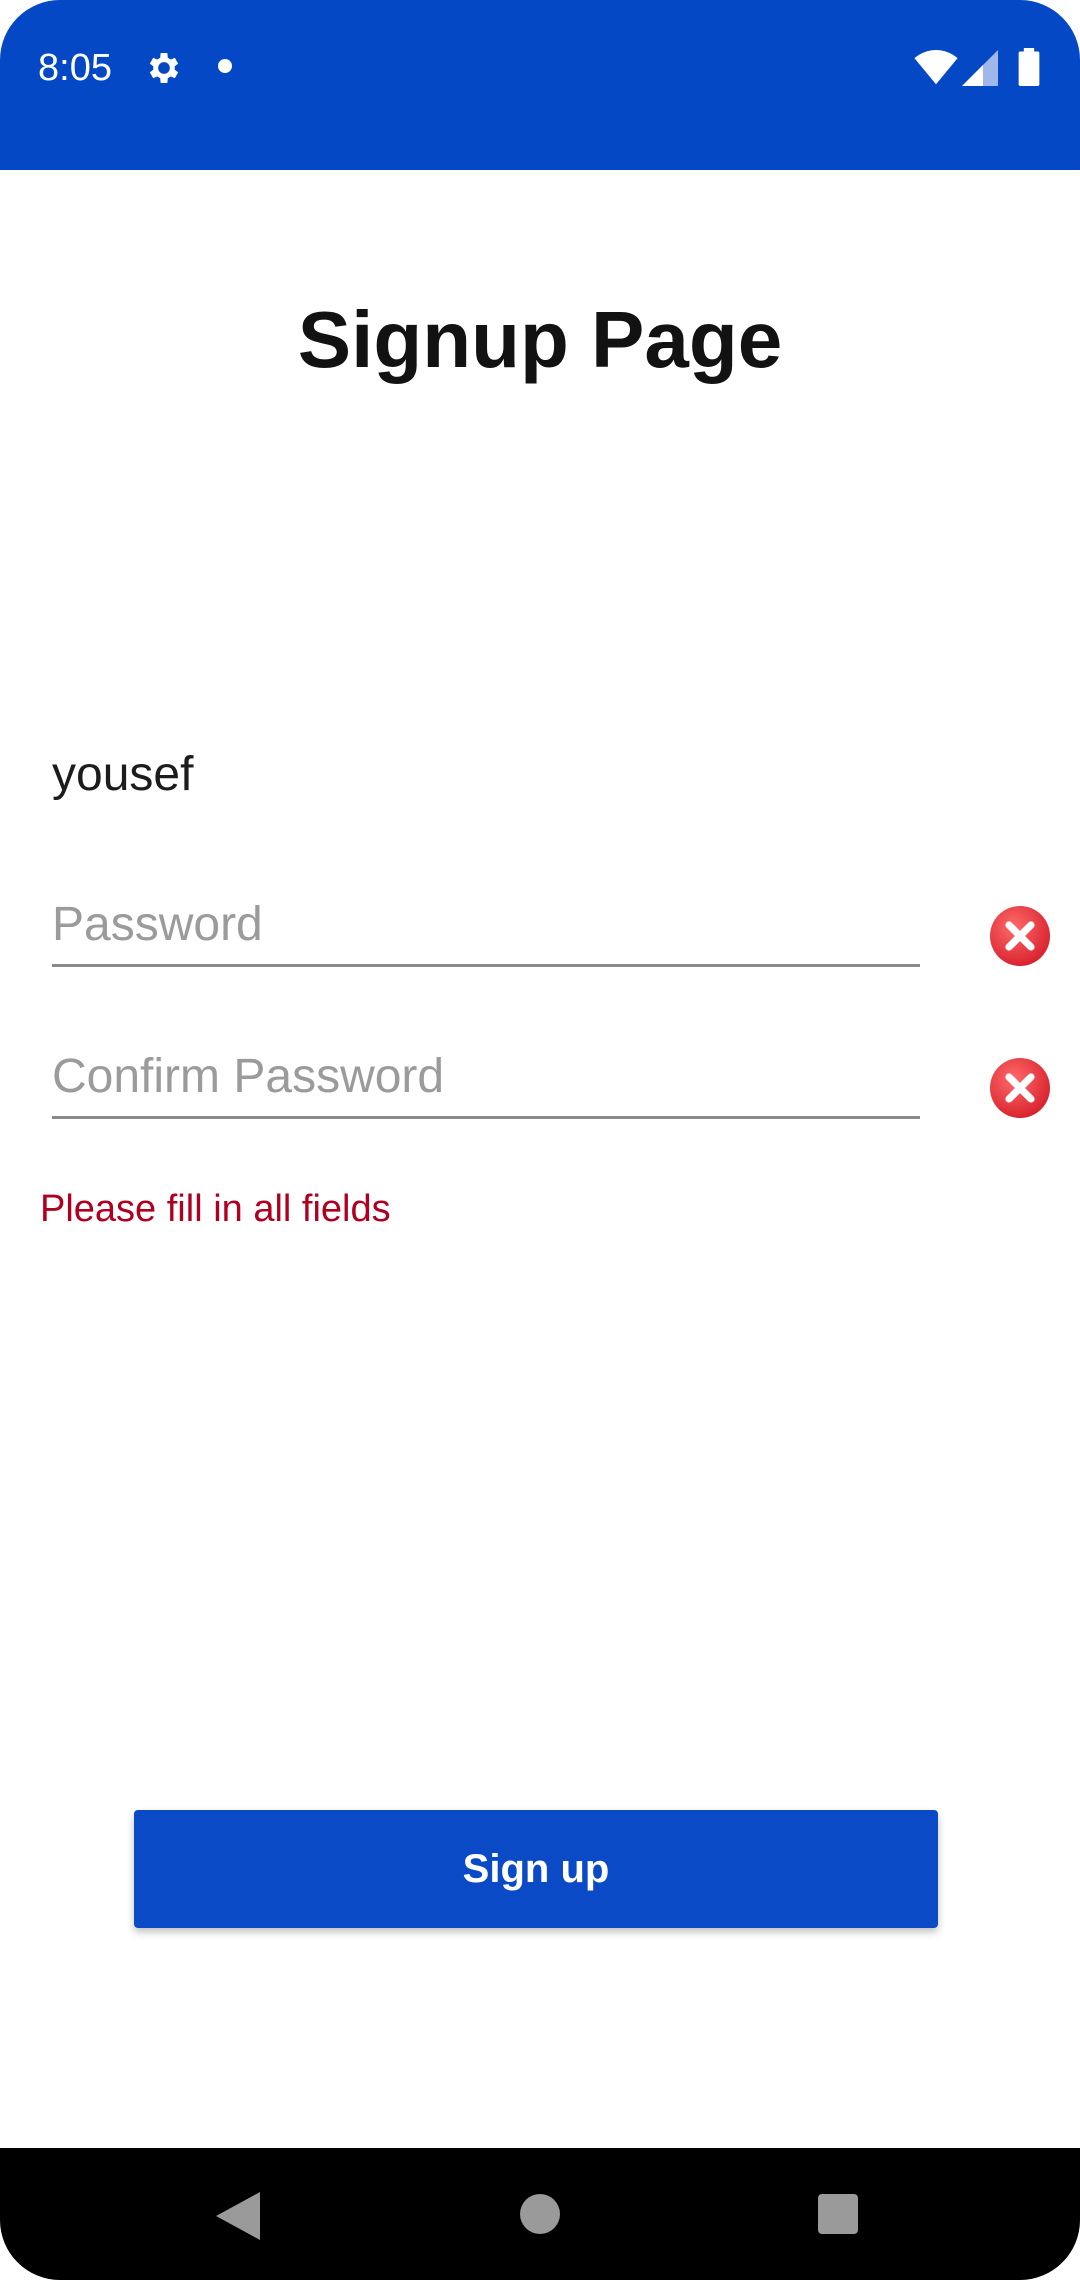 The height and width of the screenshot is (2280, 1080). What do you see at coordinates (487, 775) in the screenshot?
I see `username-field: yousef` at bounding box center [487, 775].